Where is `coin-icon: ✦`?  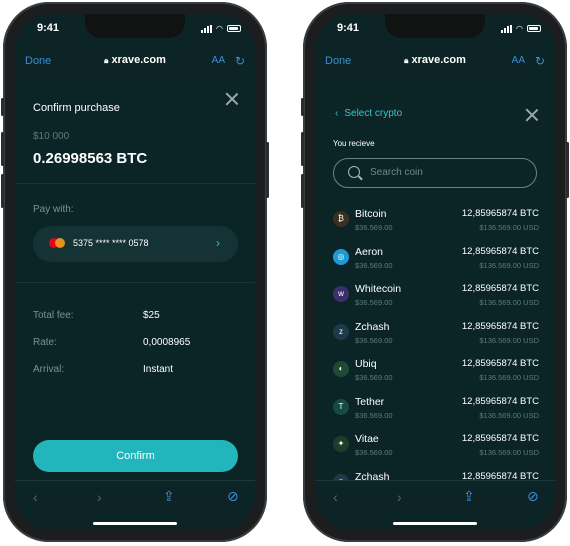
coin-icon: ✦ is located at coordinates (341, 444).